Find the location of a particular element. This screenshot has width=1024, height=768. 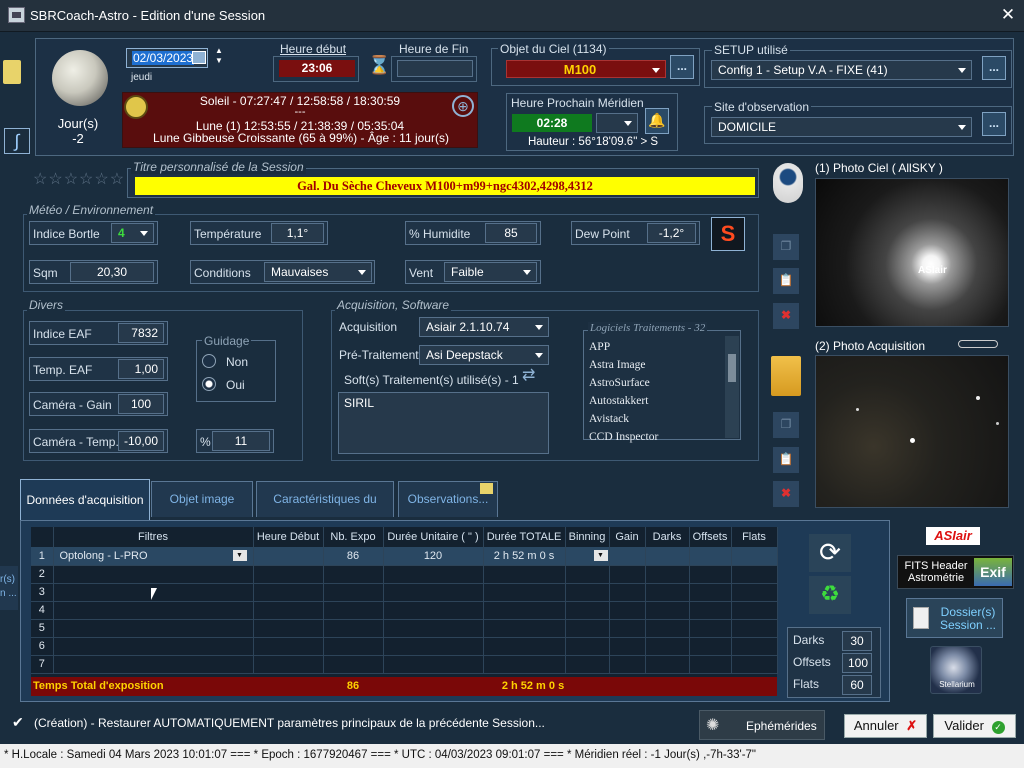

table-row: 6 is located at coordinates (404, 646).